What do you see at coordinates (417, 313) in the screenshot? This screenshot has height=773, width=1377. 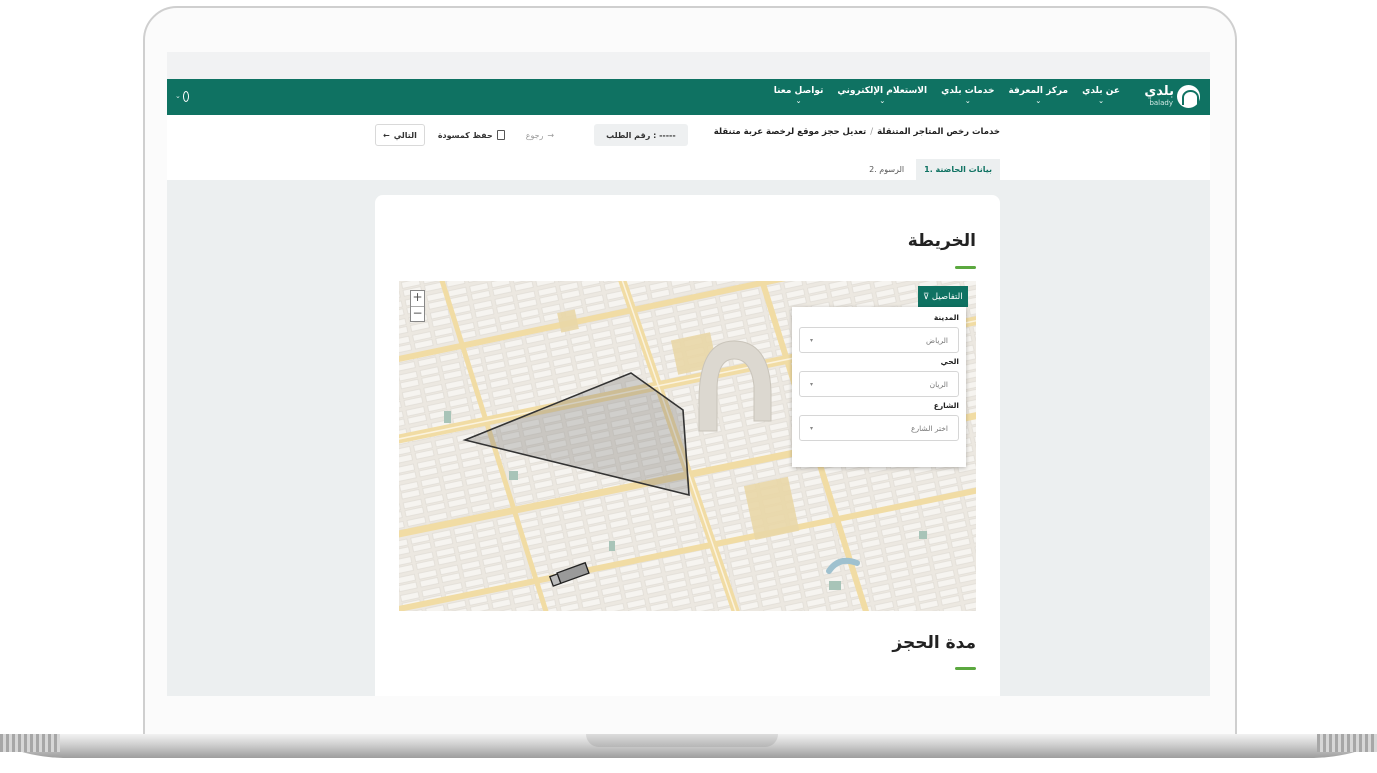 I see `zoom-out-button: −` at bounding box center [417, 313].